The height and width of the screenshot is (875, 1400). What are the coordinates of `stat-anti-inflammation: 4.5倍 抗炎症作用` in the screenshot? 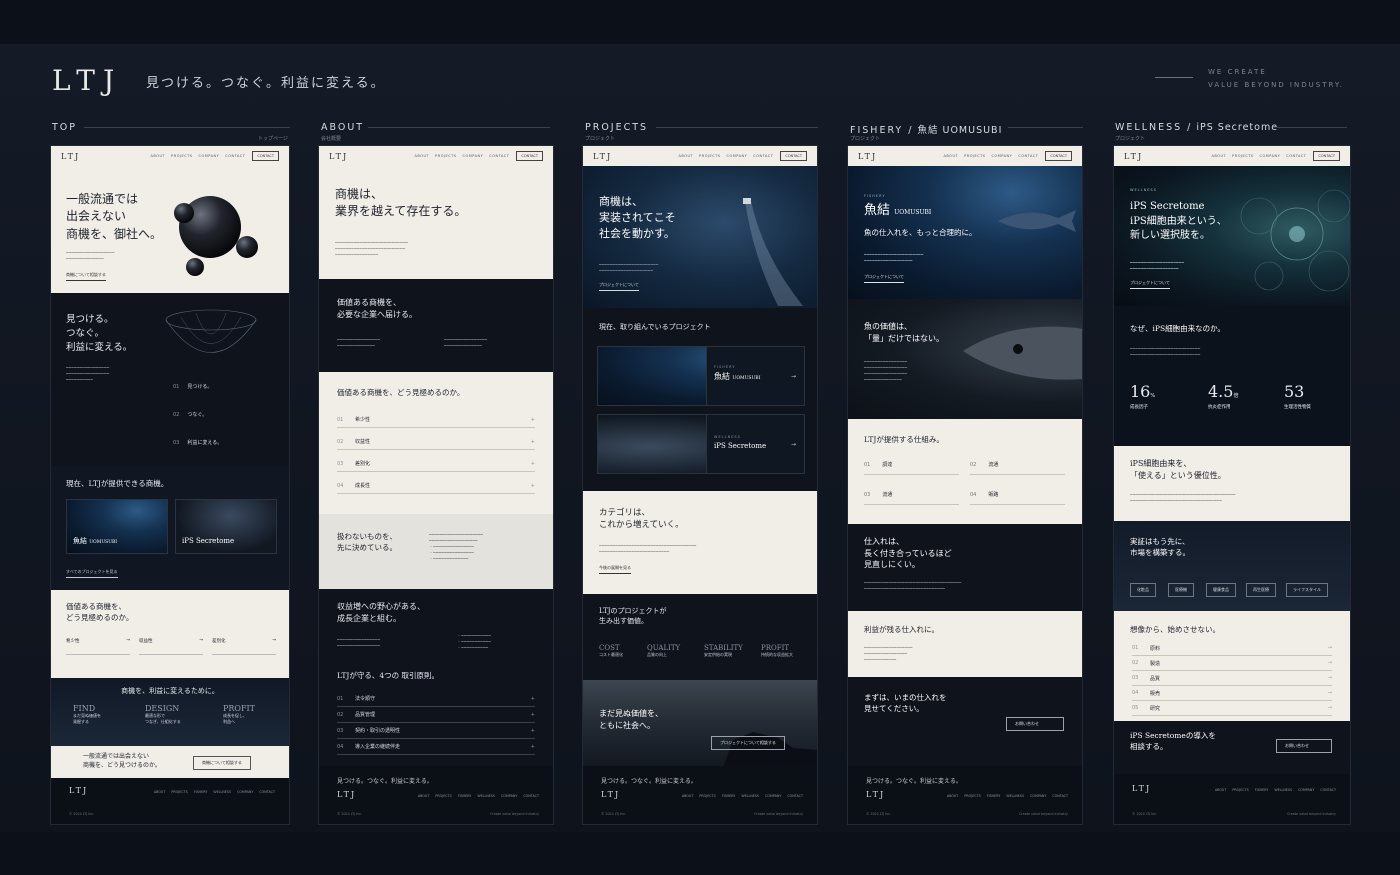 It's located at (1223, 396).